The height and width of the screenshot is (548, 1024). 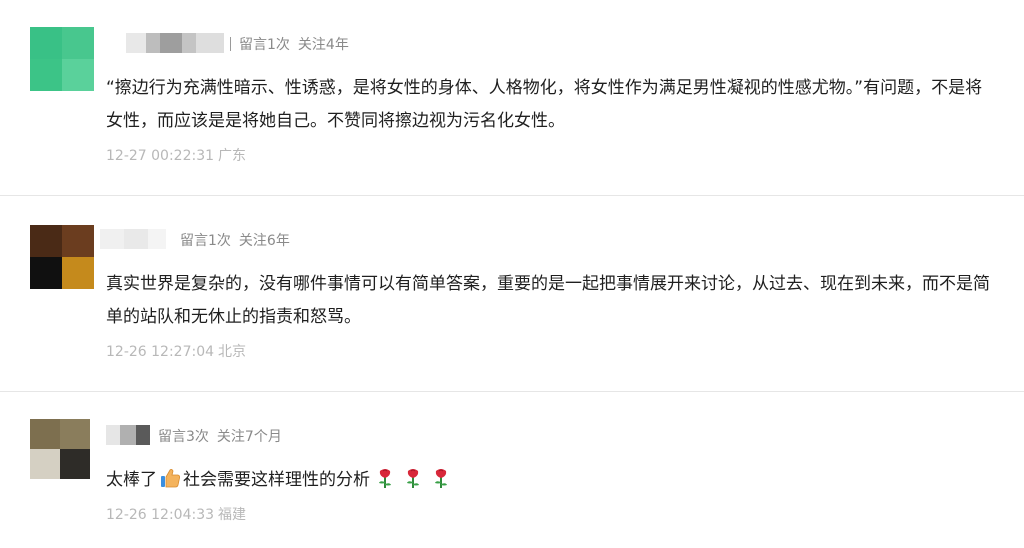 What do you see at coordinates (276, 480) in the screenshot?
I see `comment-text-end: 社会需要这样理性的分析` at bounding box center [276, 480].